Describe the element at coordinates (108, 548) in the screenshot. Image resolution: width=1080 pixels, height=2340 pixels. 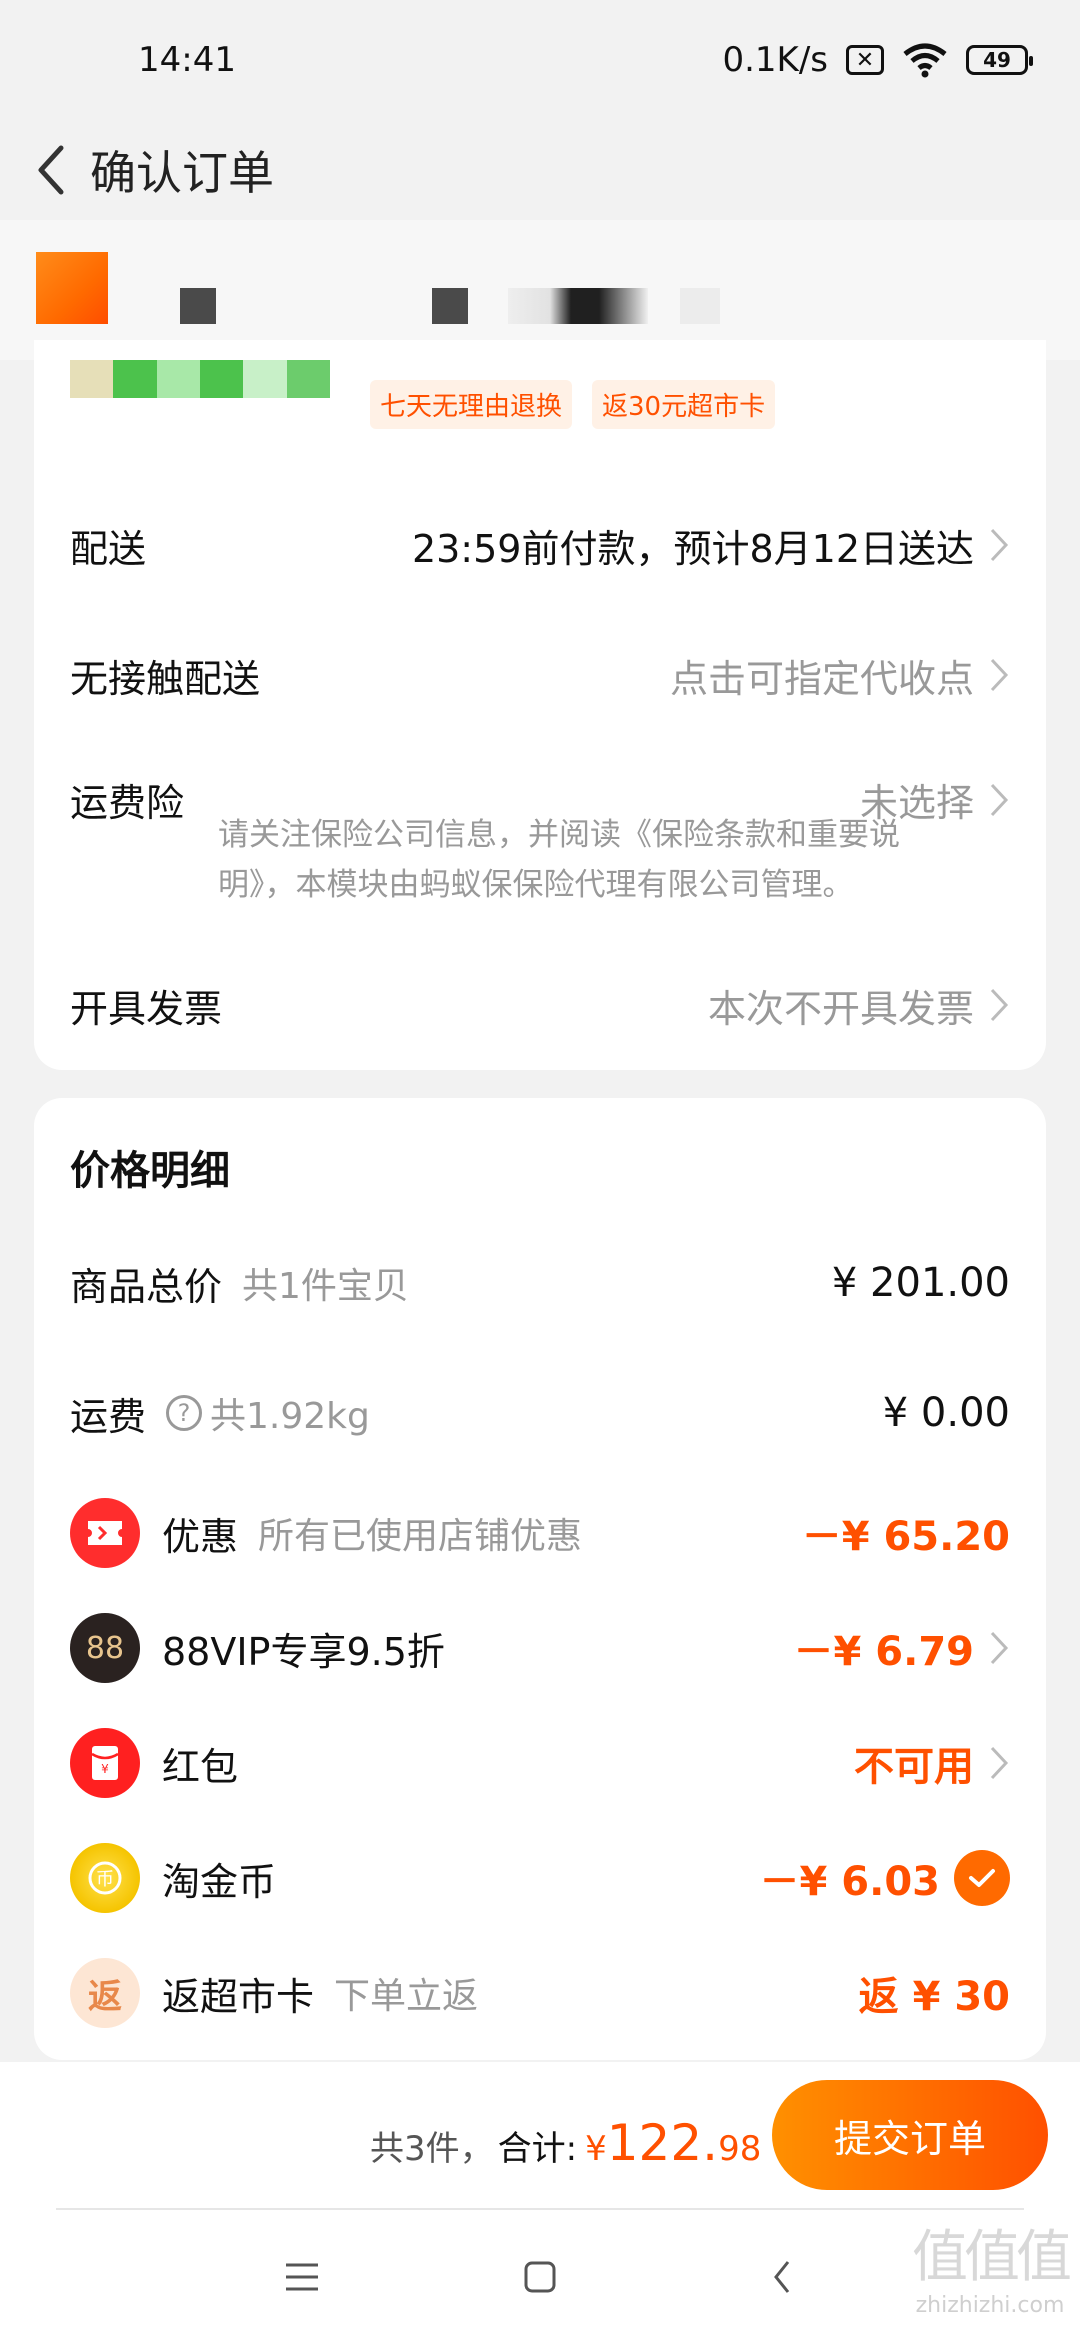
I see `delivery-label: 配送` at that location.